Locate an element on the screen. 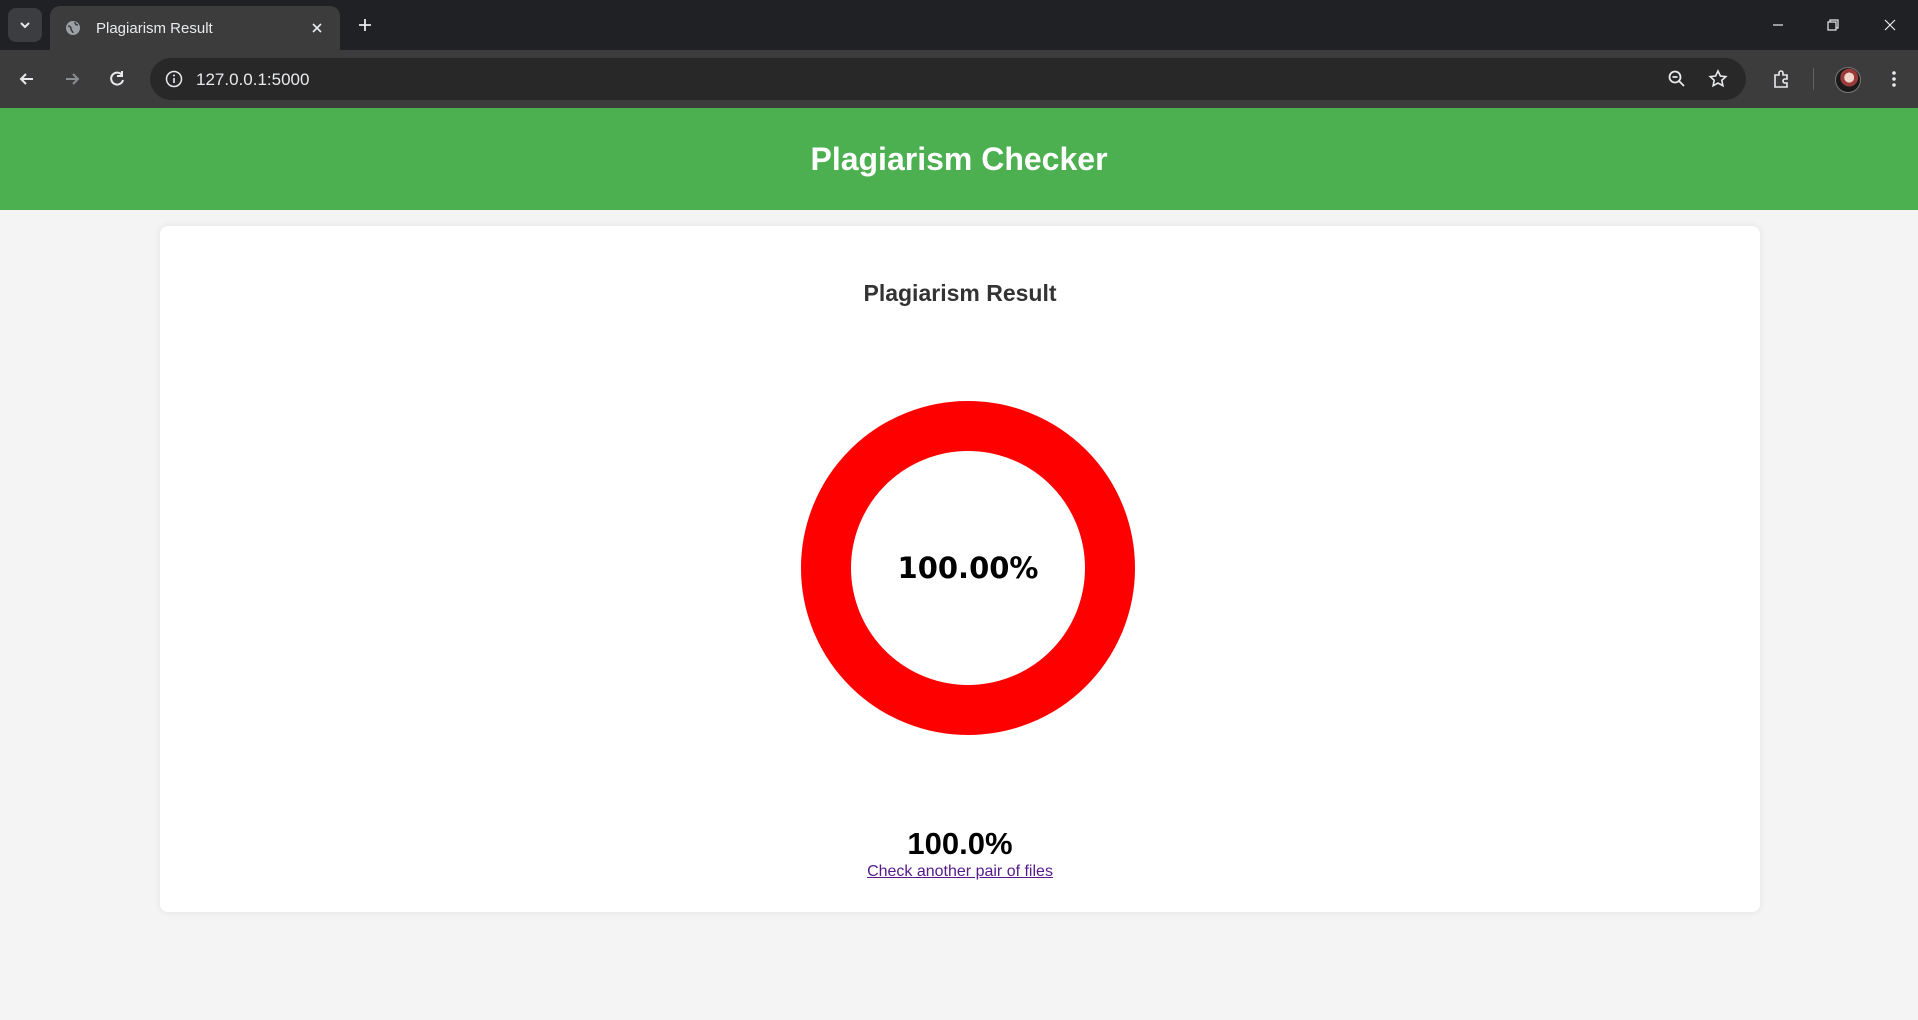 This screenshot has height=1020, width=1918. forward-button is located at coordinates (72, 79).